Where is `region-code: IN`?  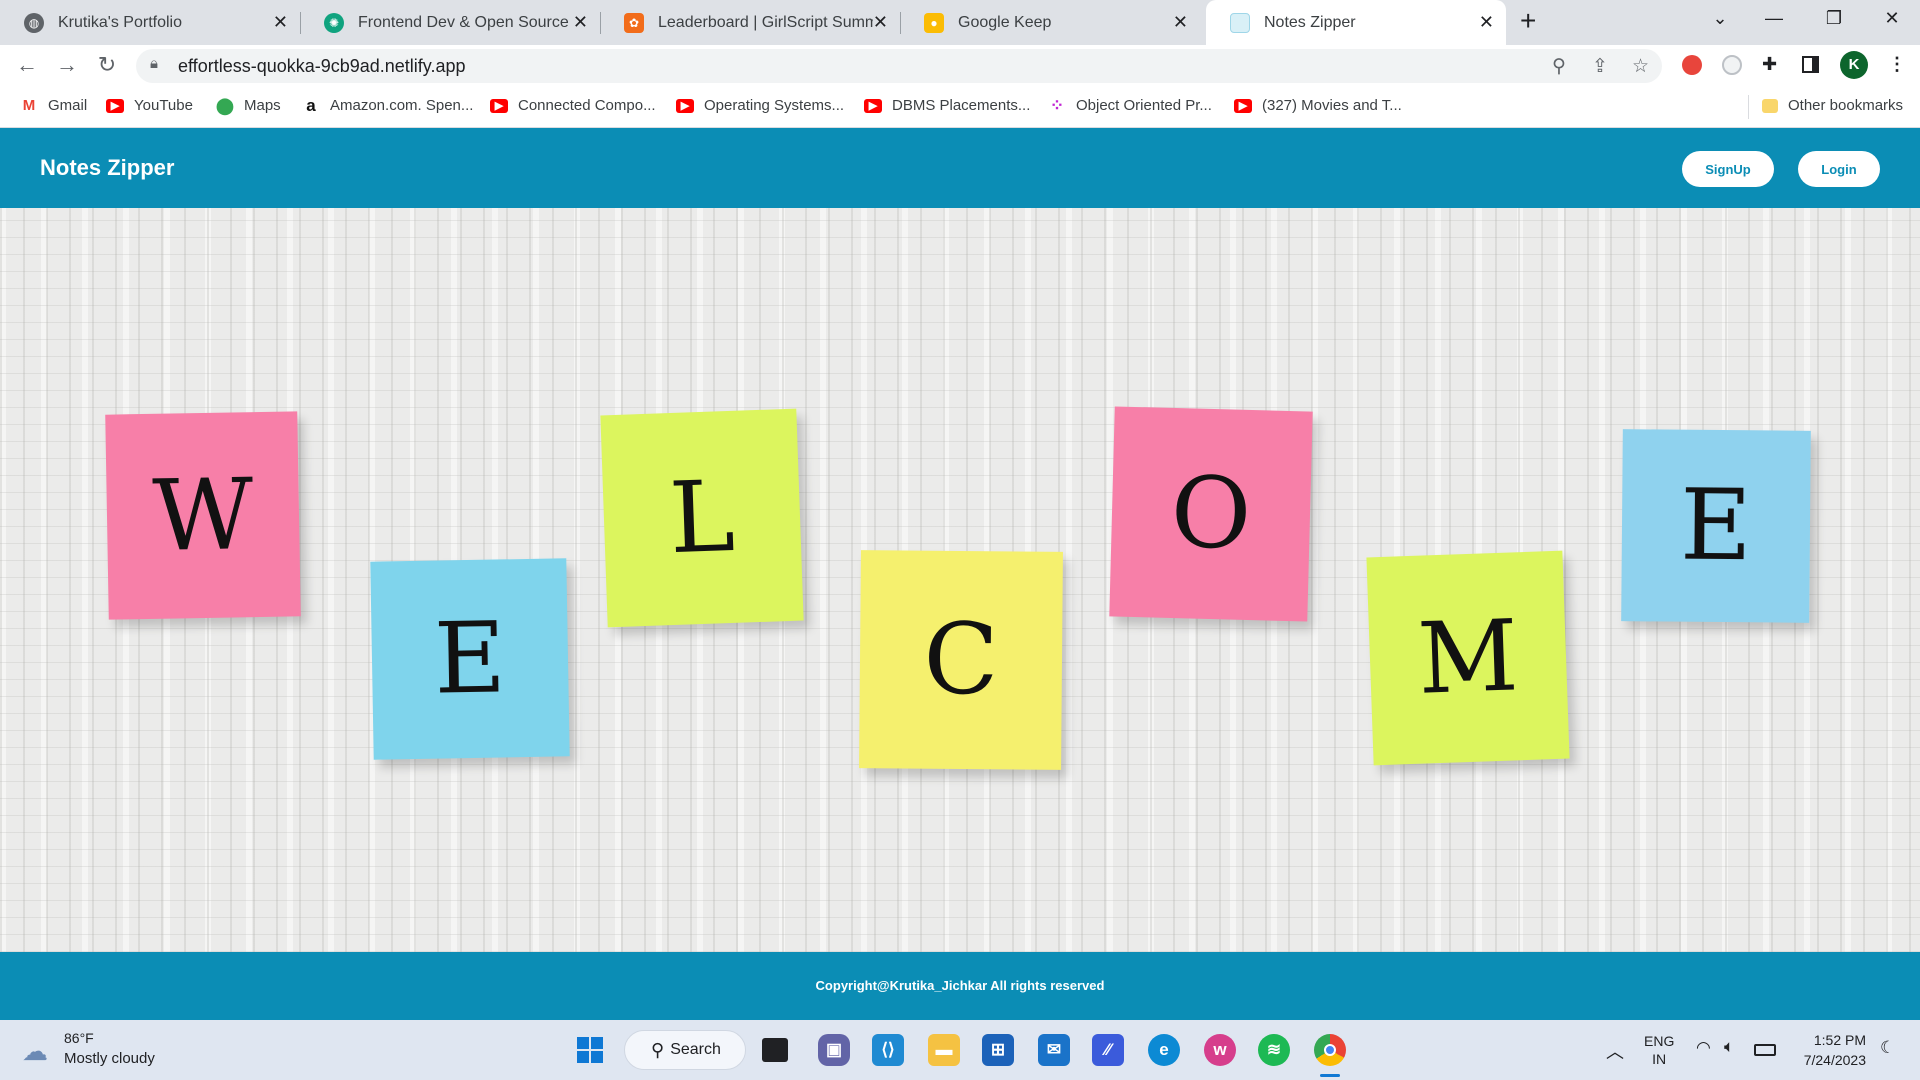 region-code: IN is located at coordinates (1659, 1059).